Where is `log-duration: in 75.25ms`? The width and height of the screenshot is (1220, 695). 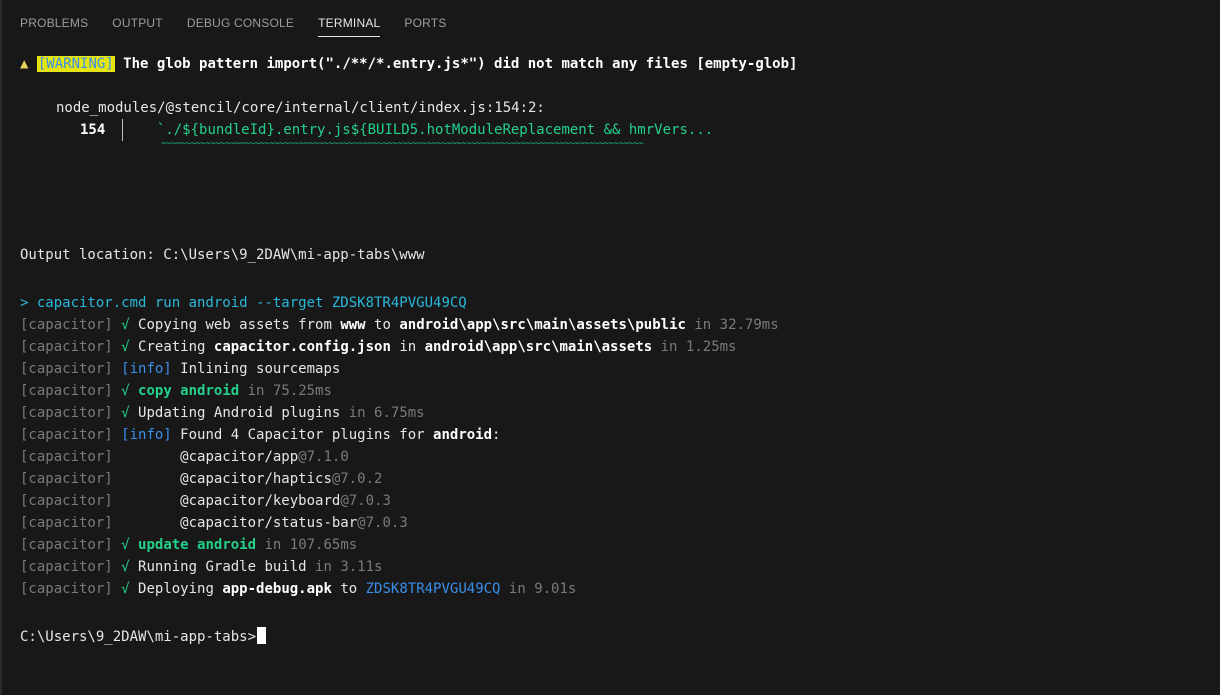
log-duration: in 75.25ms is located at coordinates (285, 391).